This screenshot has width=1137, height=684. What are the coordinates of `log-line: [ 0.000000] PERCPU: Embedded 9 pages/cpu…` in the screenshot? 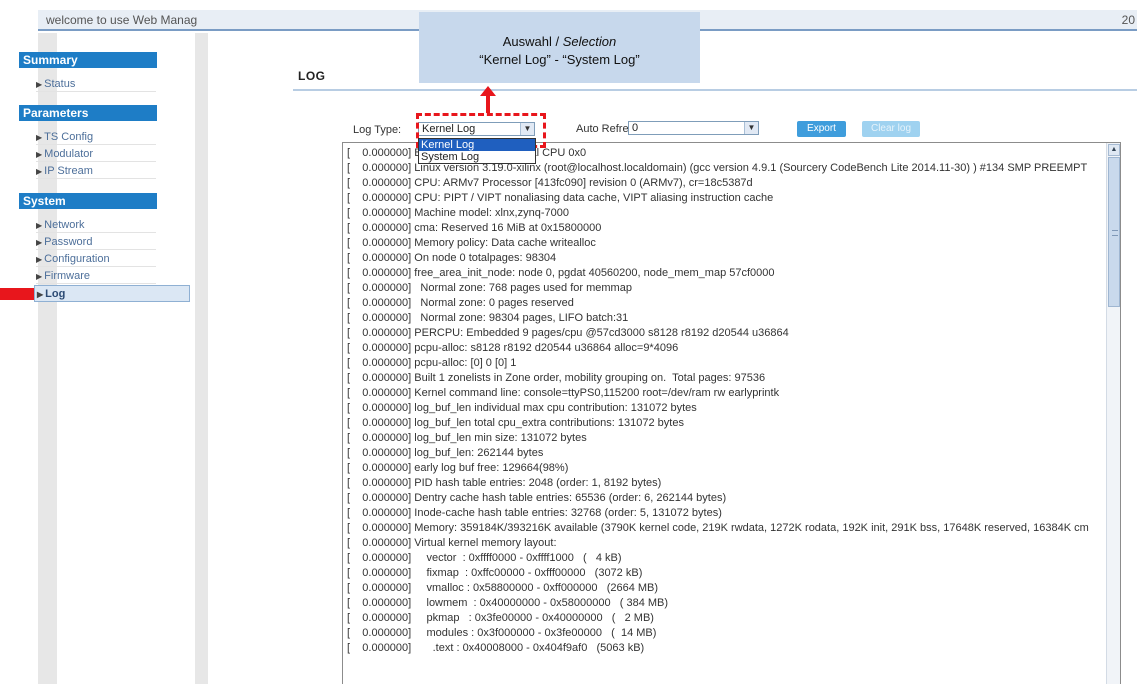 It's located at (568, 333).